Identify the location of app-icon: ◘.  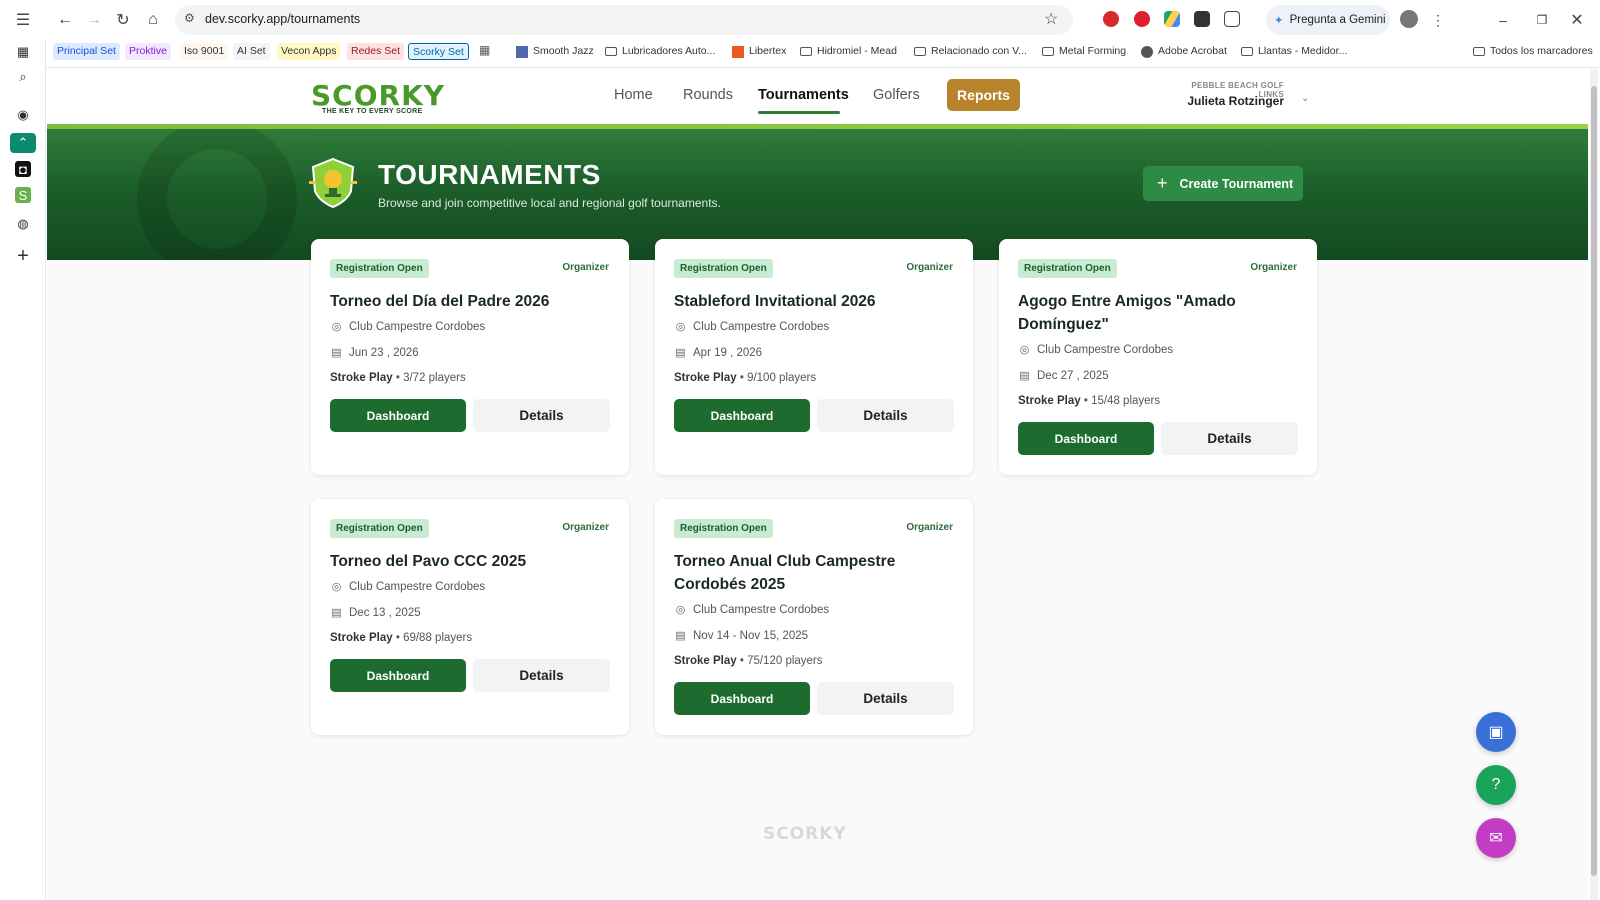
(23, 169).